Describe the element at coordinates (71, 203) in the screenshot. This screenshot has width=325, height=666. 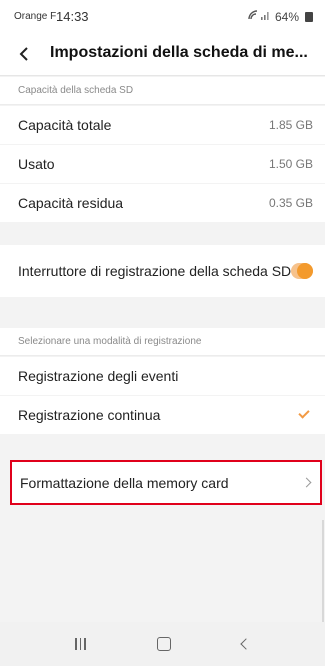
I see `remaining-capacity-label: Capacità residua` at that location.